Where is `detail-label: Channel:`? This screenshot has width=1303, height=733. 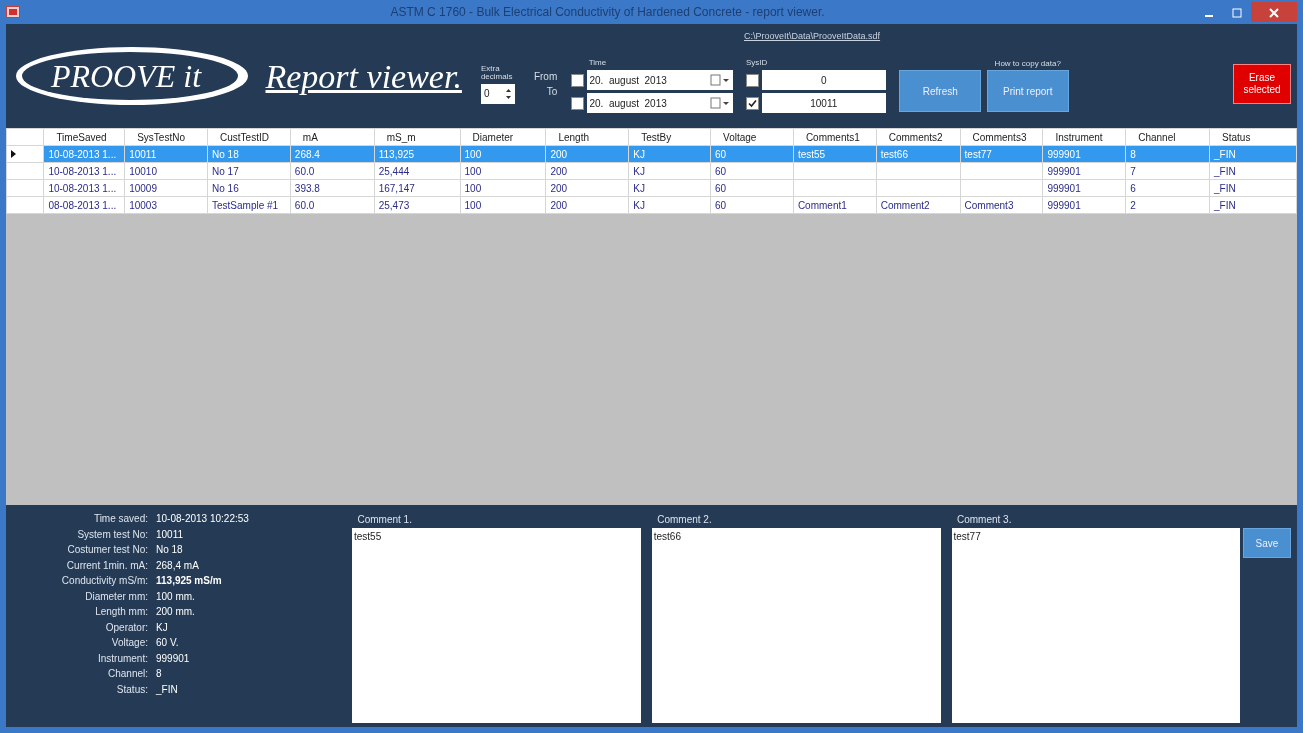
detail-label: Channel: is located at coordinates (127, 674).